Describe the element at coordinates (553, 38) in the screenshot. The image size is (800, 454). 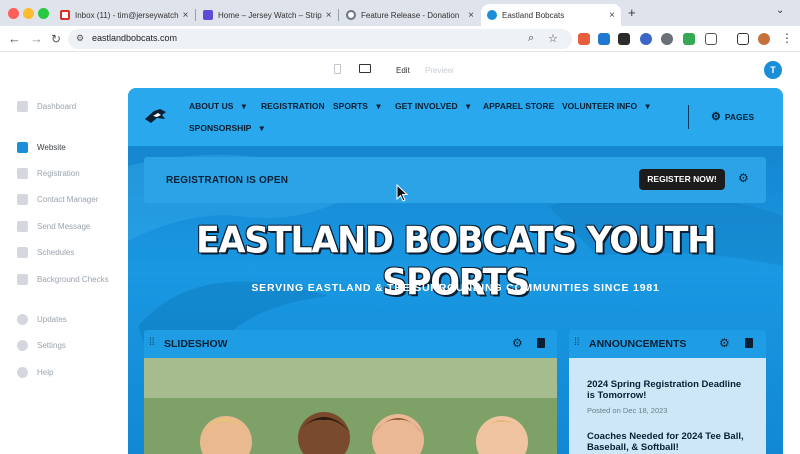
I see `bookmark-star-icon: ☆` at that location.